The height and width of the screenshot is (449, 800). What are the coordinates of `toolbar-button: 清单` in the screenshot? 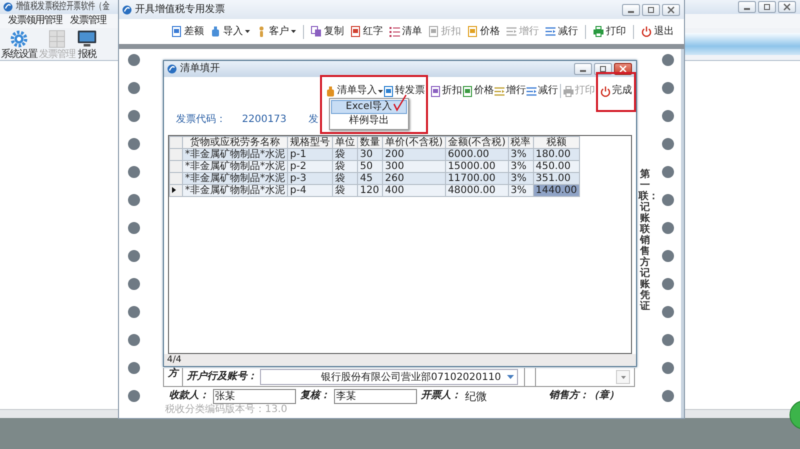 It's located at (405, 31).